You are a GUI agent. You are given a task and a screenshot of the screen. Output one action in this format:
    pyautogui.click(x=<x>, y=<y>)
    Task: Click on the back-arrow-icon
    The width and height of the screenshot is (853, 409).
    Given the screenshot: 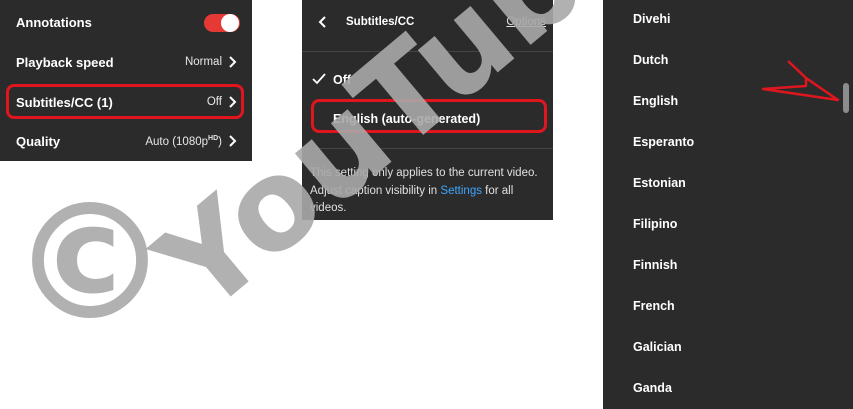 What is the action you would take?
    pyautogui.click(x=323, y=22)
    